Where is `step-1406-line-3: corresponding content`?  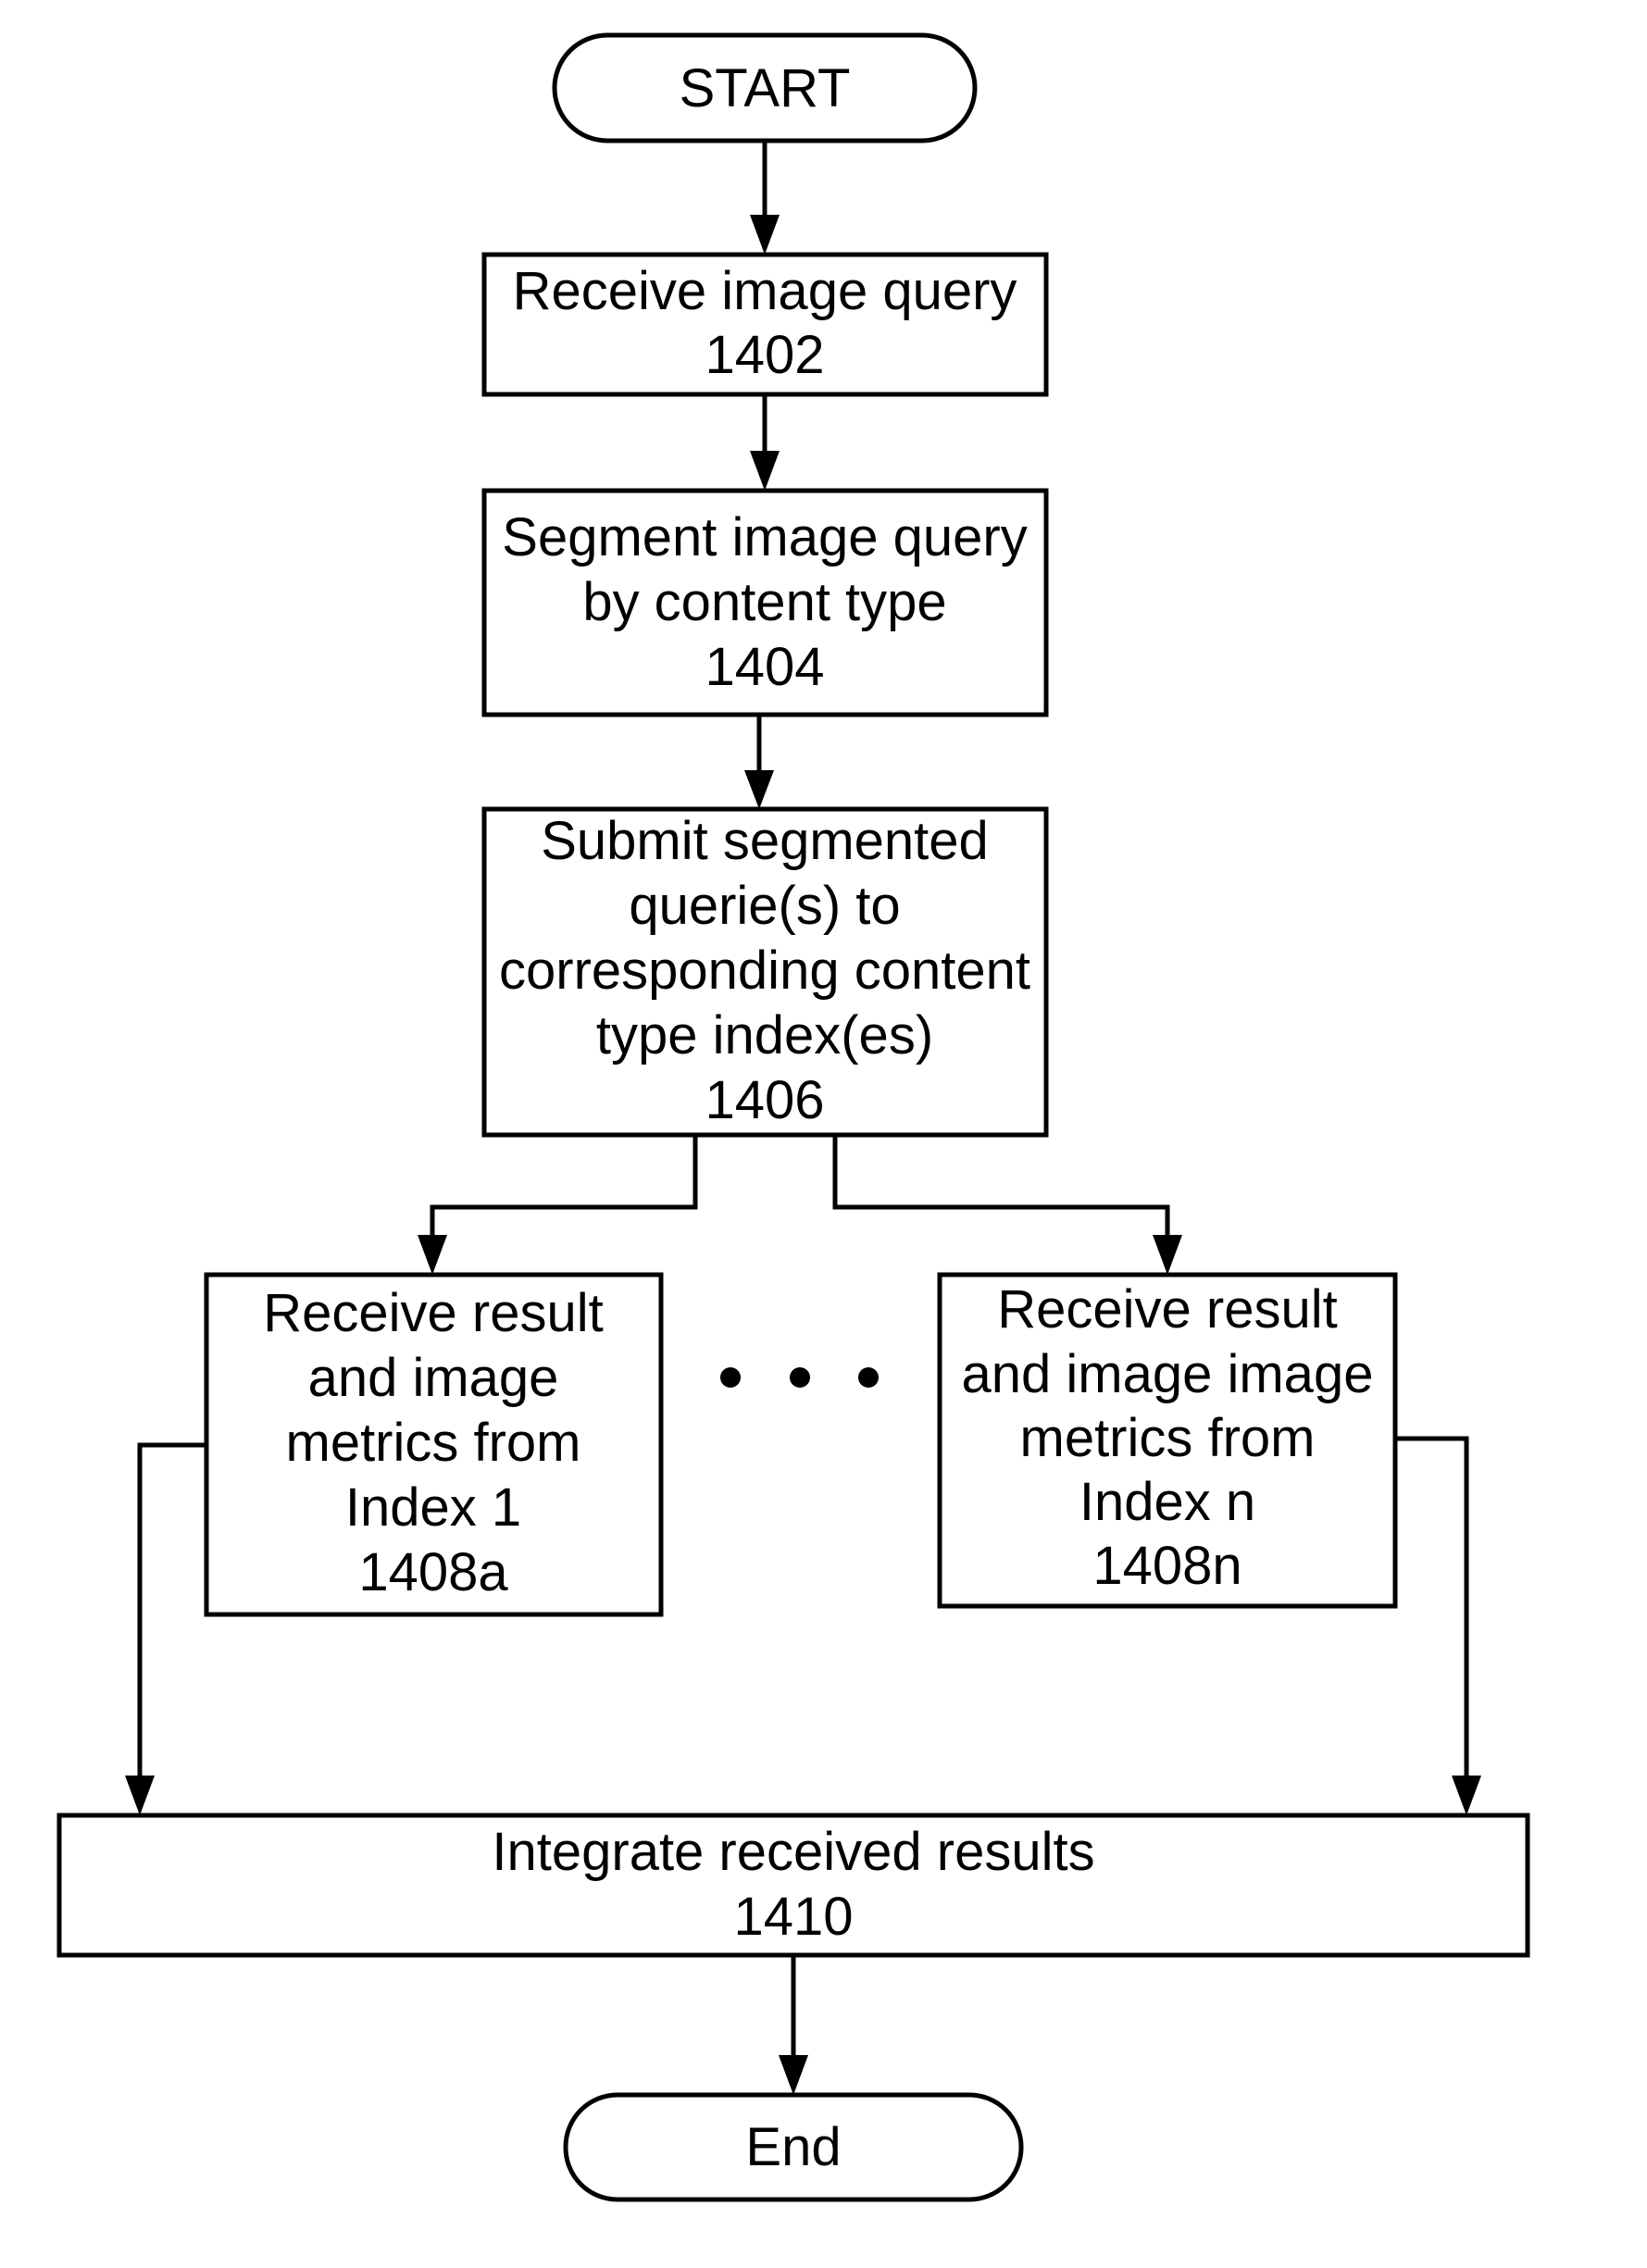
step-1406-line-3: corresponding content is located at coordinates (764, 971).